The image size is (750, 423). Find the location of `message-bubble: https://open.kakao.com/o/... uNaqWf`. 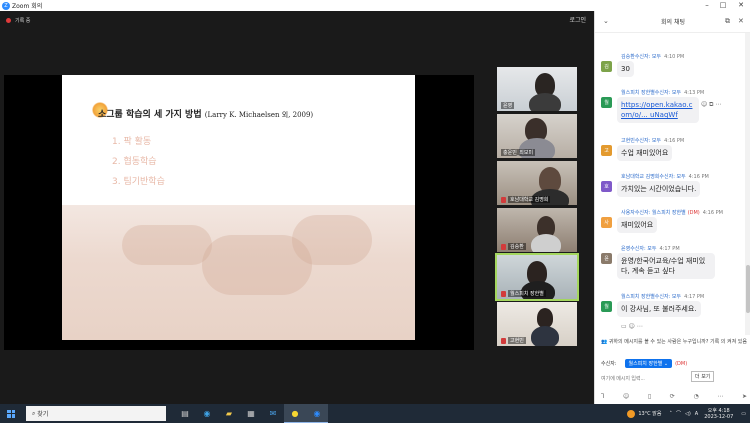

message-bubble: https://open.kakao.com/o/... uNaqWf is located at coordinates (658, 110).